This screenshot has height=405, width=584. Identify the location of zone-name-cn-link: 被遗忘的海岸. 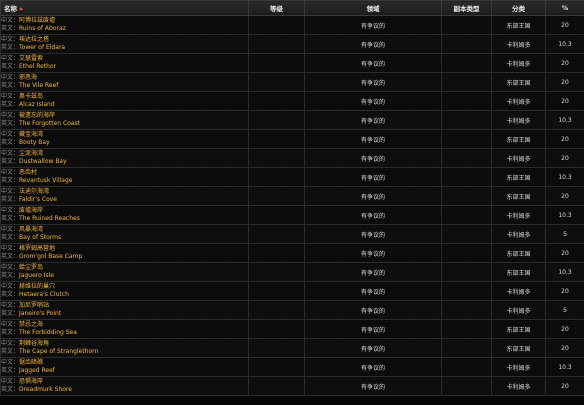
(37, 115).